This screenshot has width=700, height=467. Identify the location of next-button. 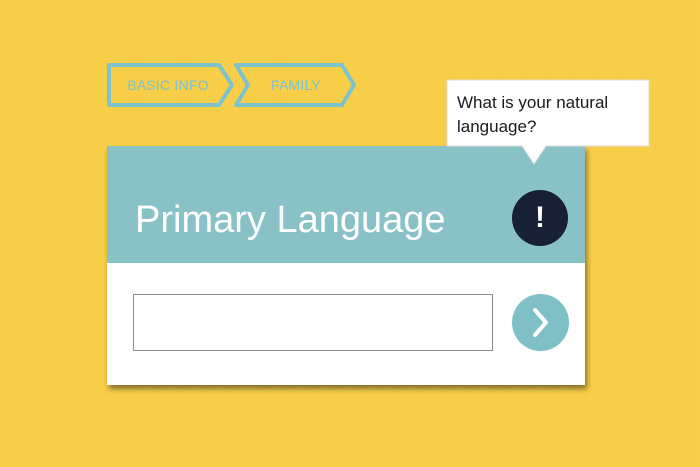
(540, 322).